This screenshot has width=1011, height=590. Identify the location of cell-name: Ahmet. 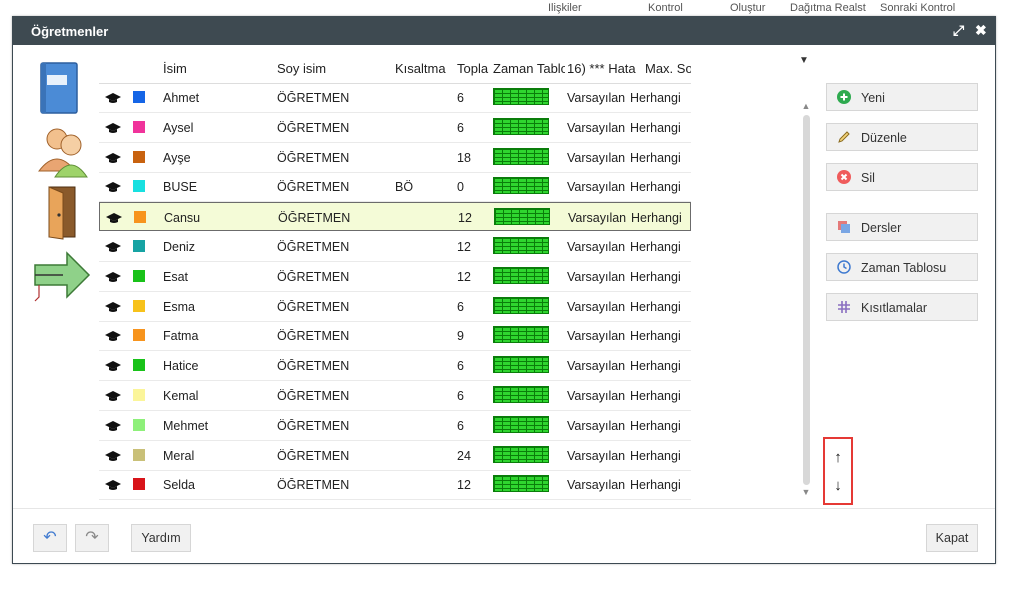
(181, 98).